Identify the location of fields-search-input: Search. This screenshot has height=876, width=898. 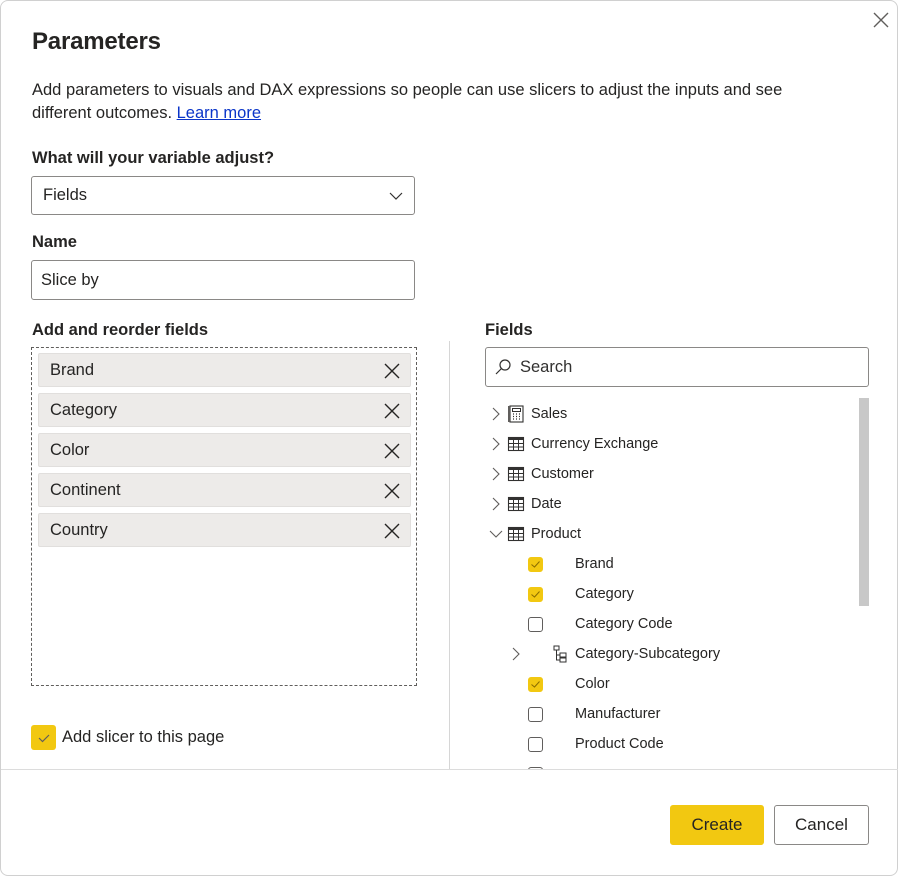
(677, 367).